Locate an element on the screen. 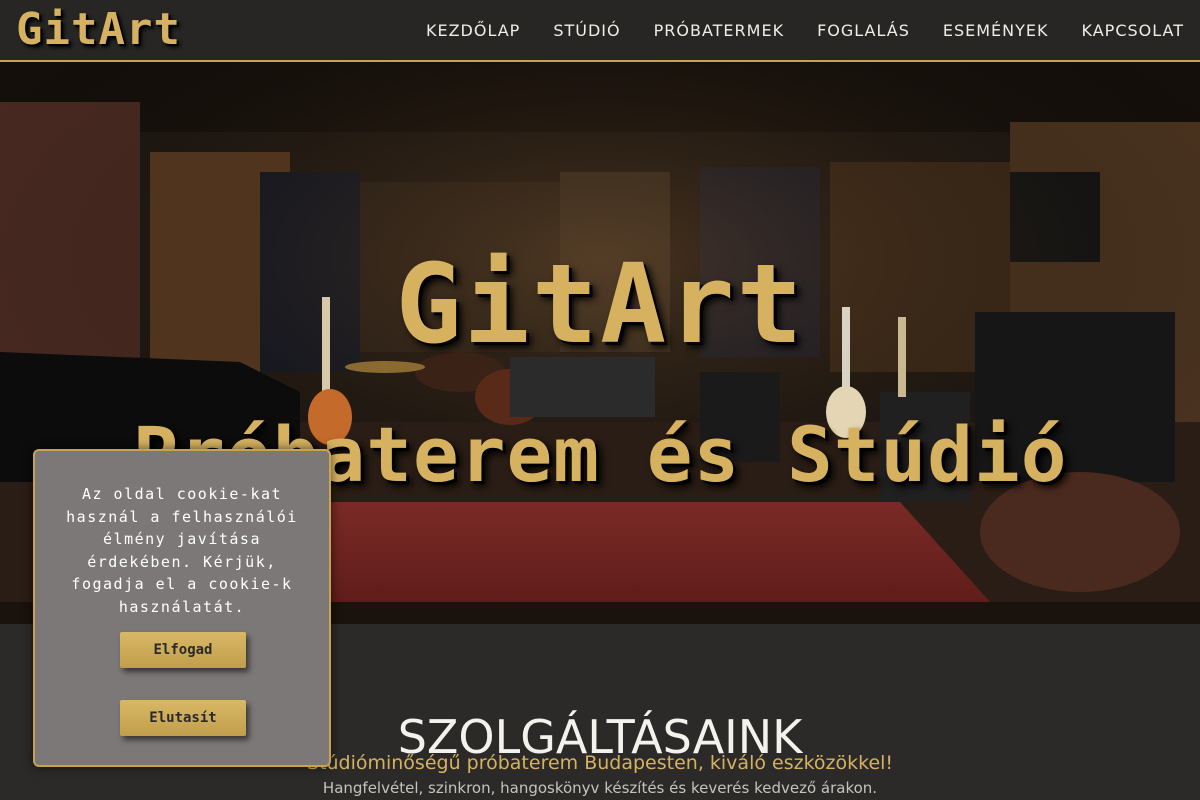 The image size is (1200, 800). site-logo: GitArt is located at coordinates (98, 29).